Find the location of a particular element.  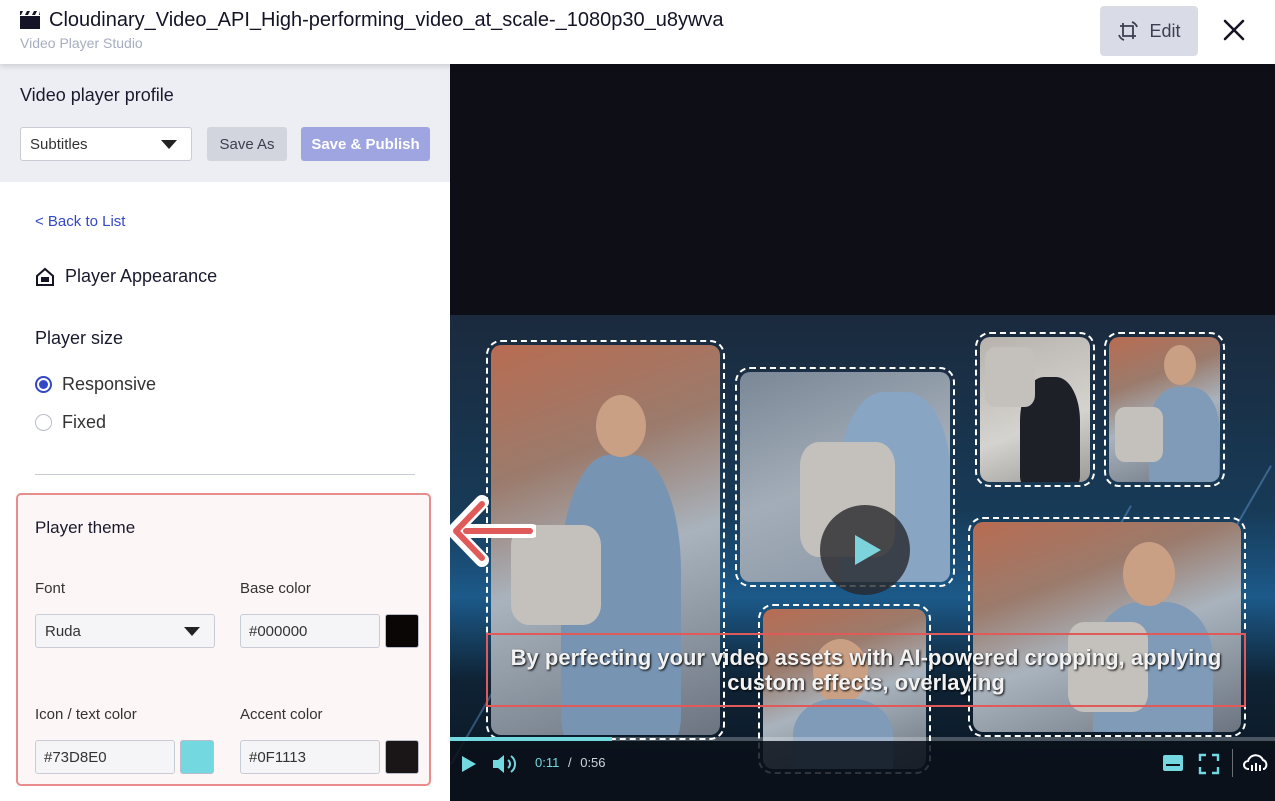

app-subtitle: Video Player Studio is located at coordinates (81, 43).